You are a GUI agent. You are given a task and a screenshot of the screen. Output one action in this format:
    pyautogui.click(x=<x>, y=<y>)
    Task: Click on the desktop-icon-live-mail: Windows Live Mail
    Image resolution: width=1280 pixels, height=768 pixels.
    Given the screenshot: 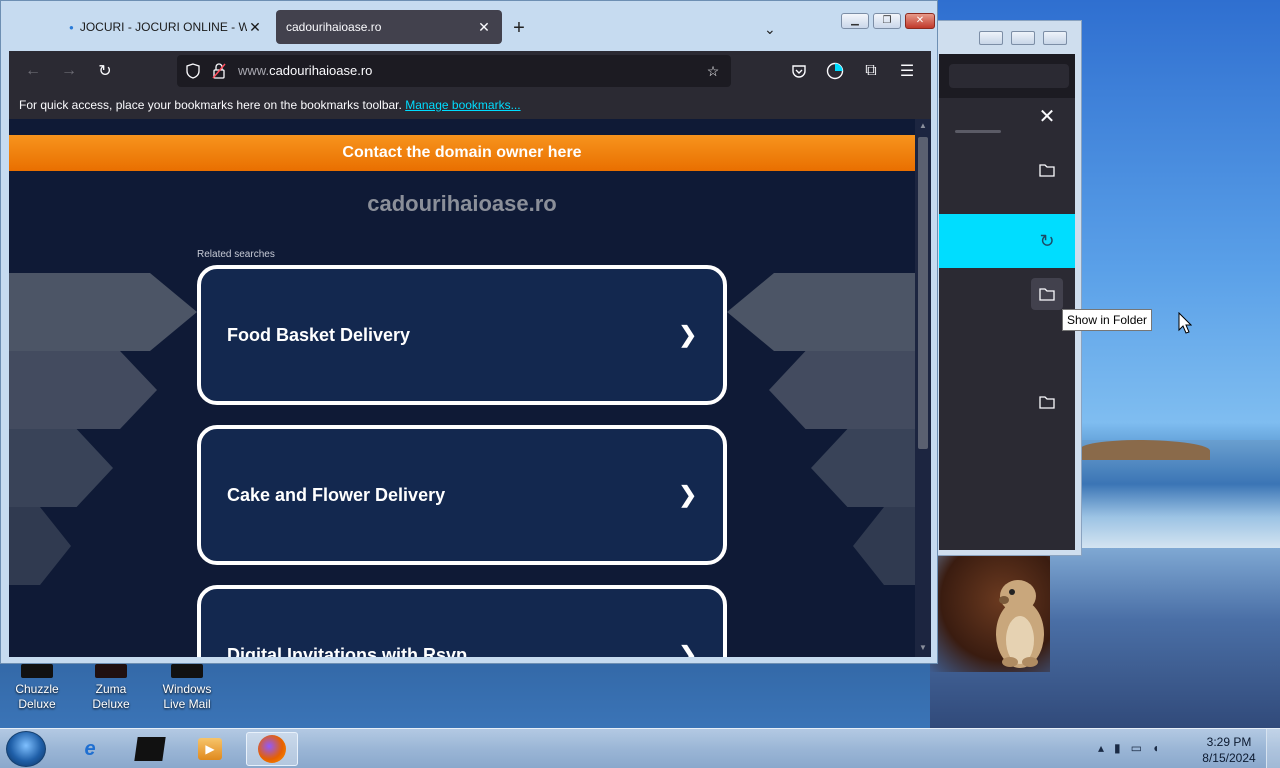 What is the action you would take?
    pyautogui.click(x=187, y=688)
    